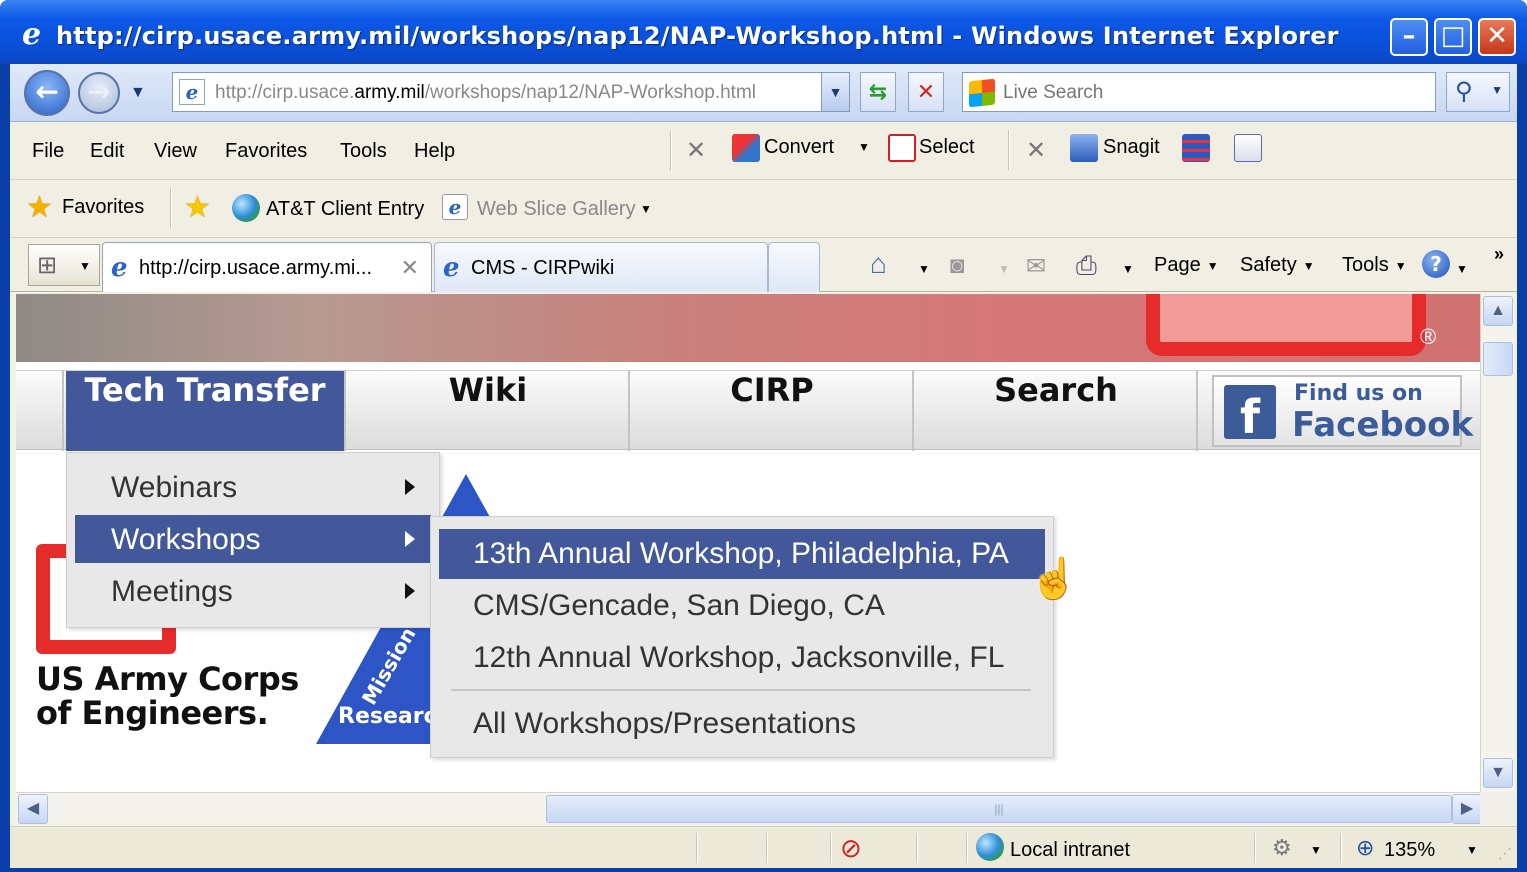 The height and width of the screenshot is (872, 1527). I want to click on search-options-dropdown-icon: ▼, so click(1497, 90).